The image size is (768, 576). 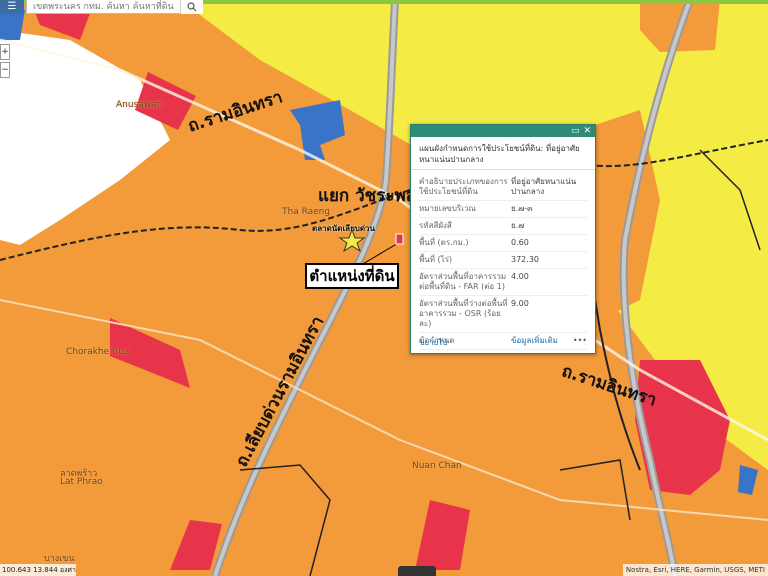 I want to click on search-input: เขตพระนคร กทม. ค้นหา ค้นหาที่ดิน, so click(x=114, y=7).